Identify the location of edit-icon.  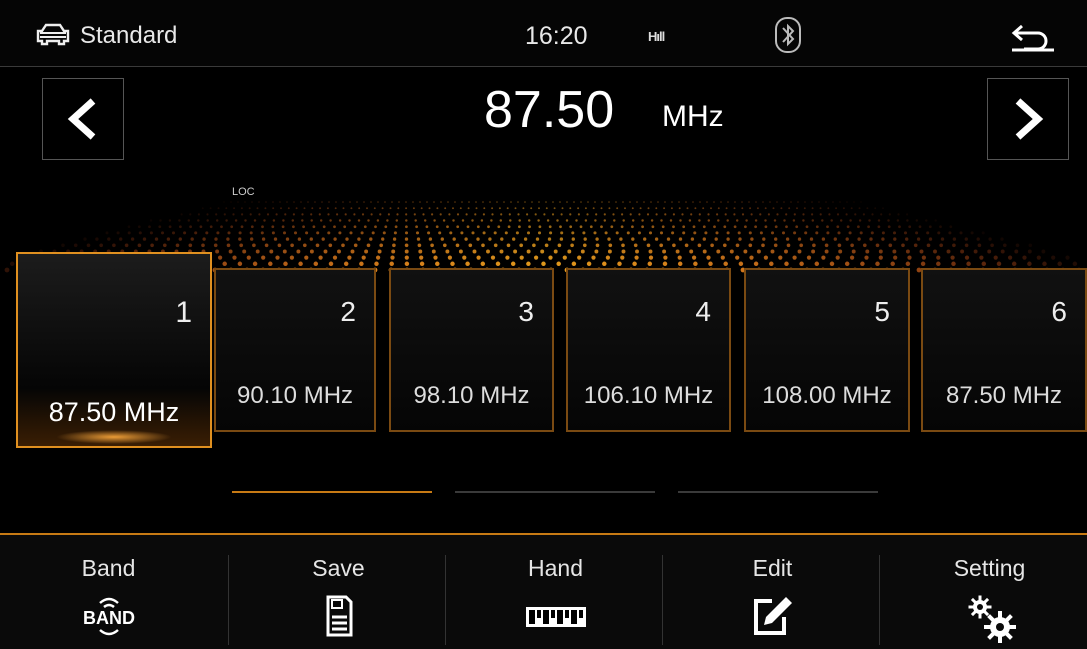
(772, 616).